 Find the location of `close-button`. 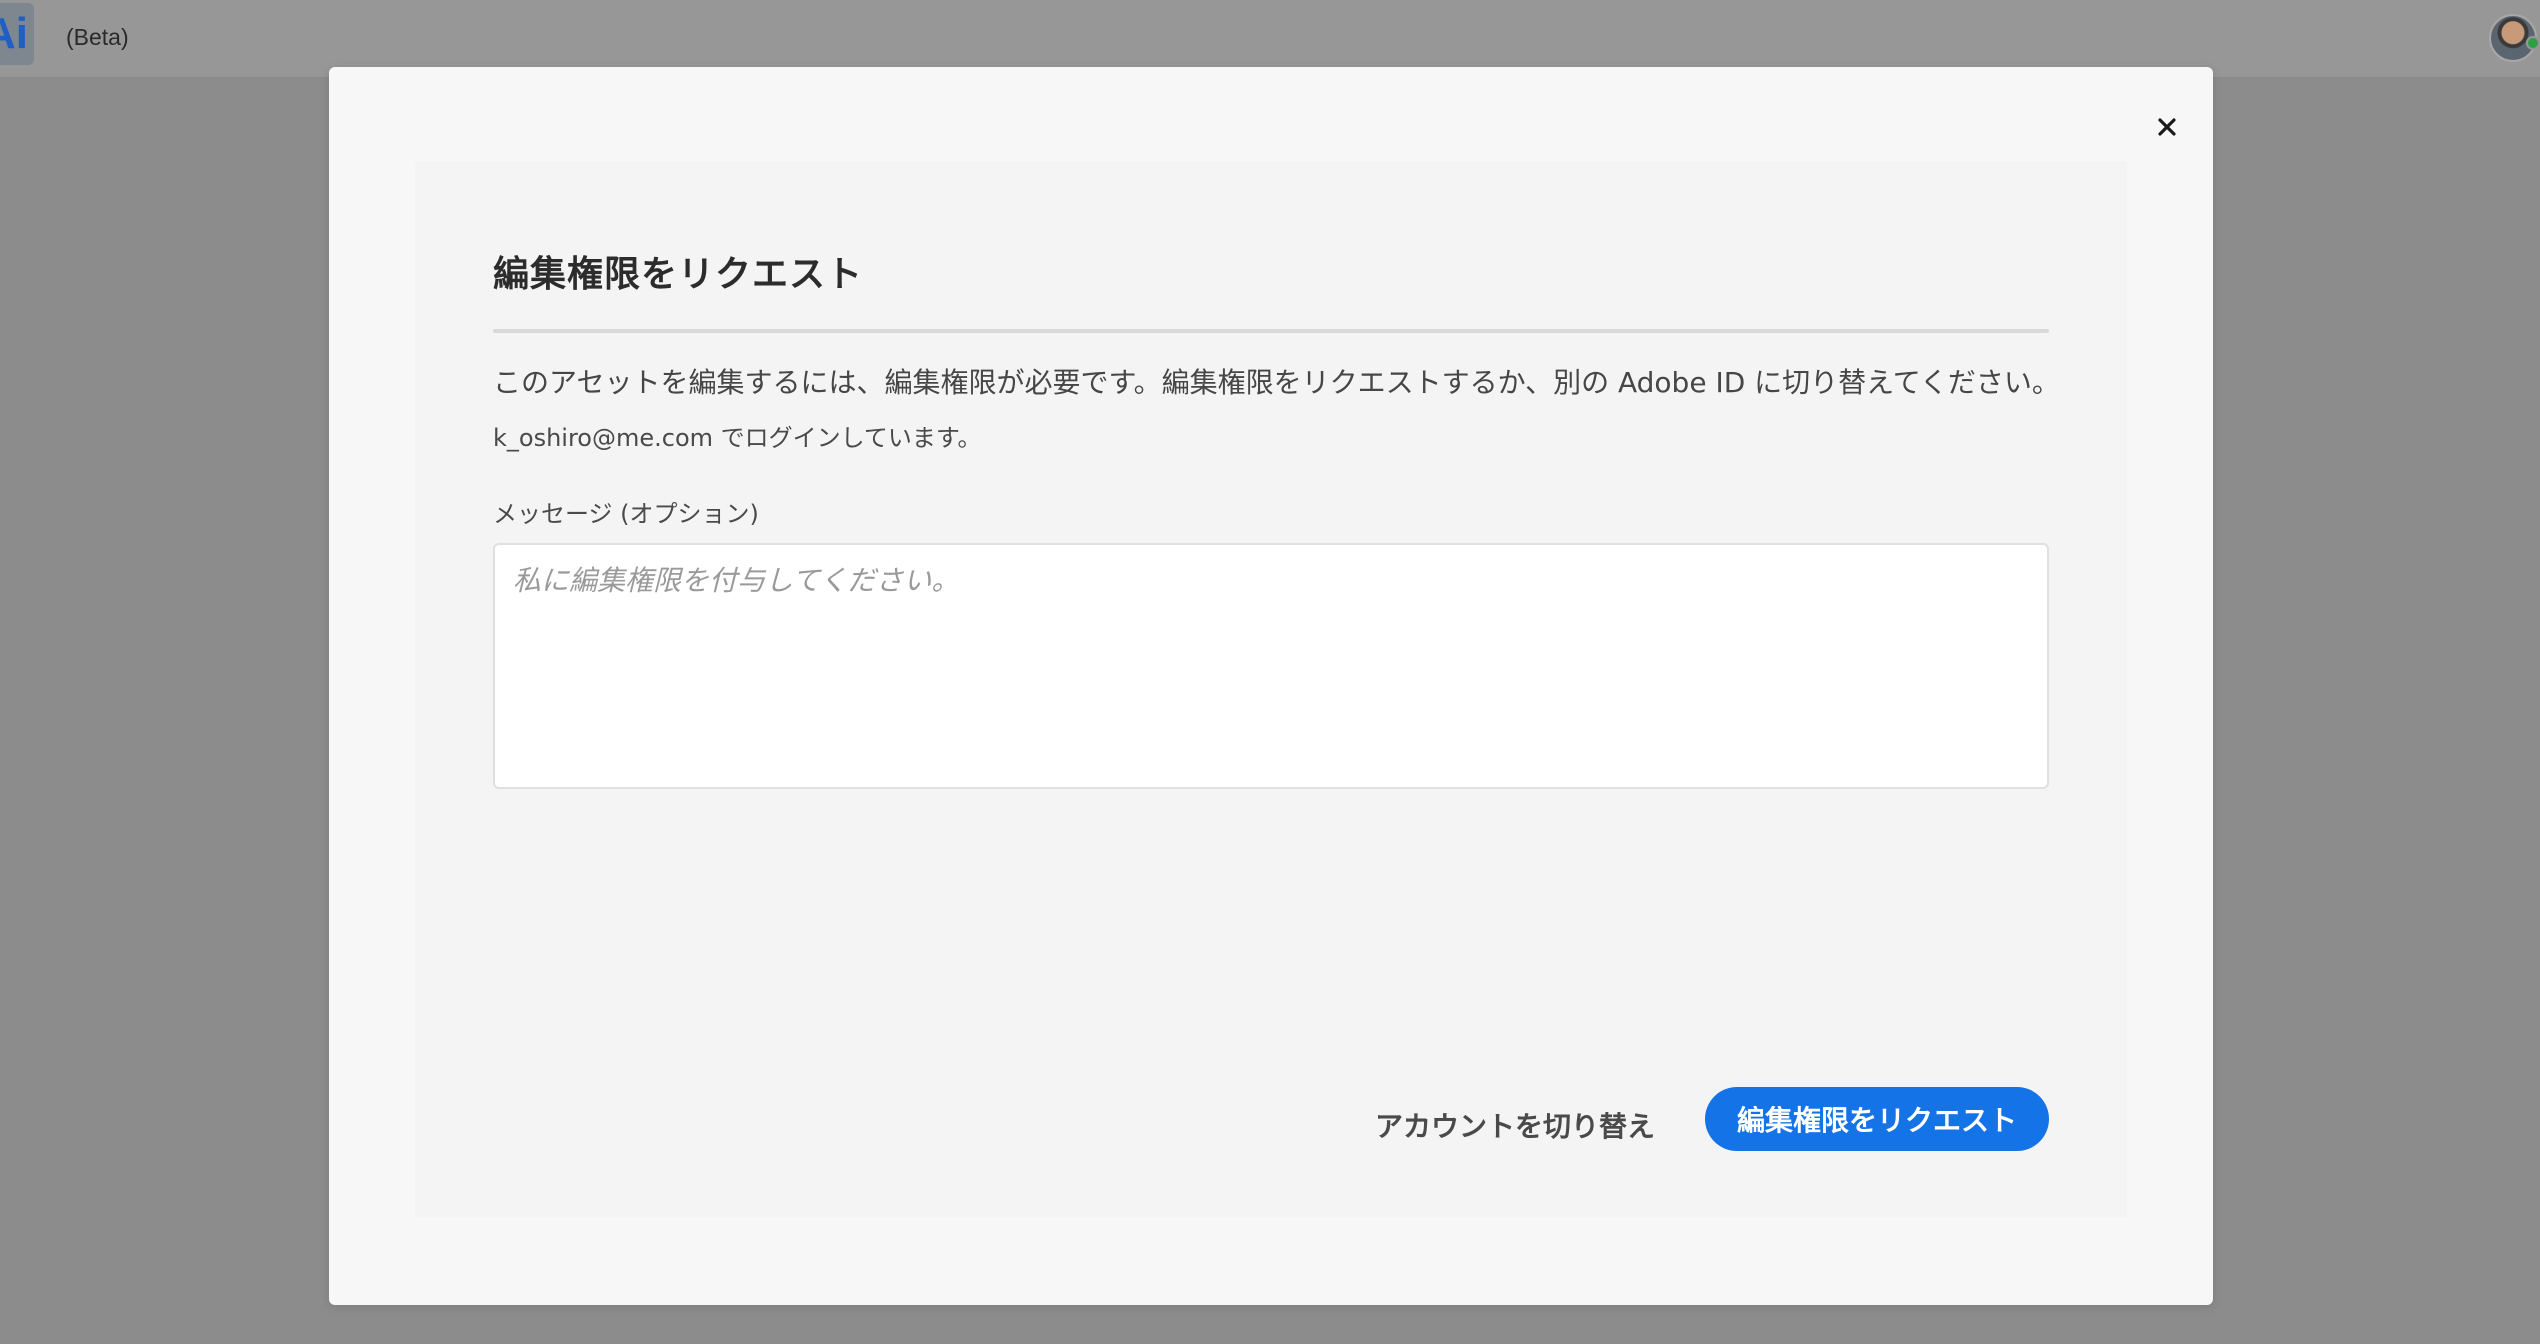

close-button is located at coordinates (2167, 127).